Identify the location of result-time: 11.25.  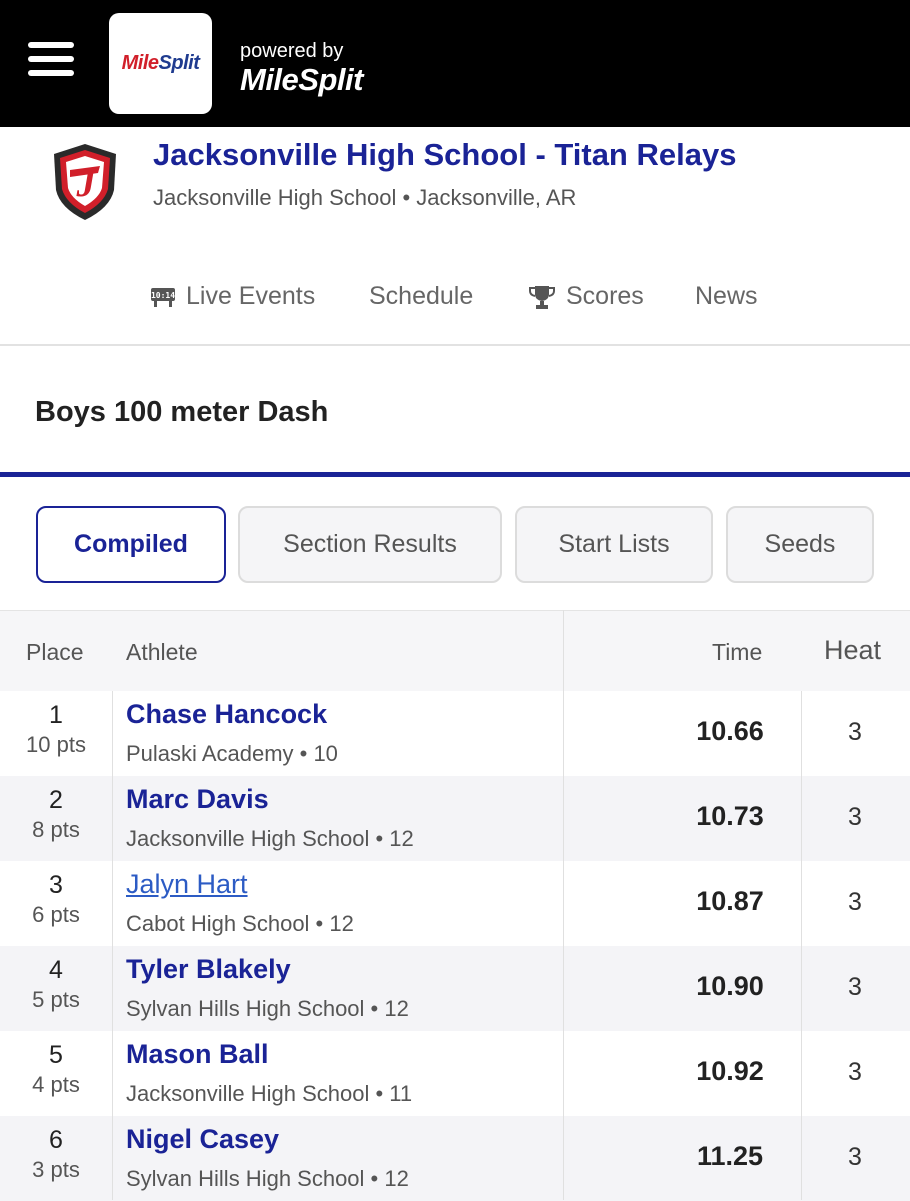
(730, 1156).